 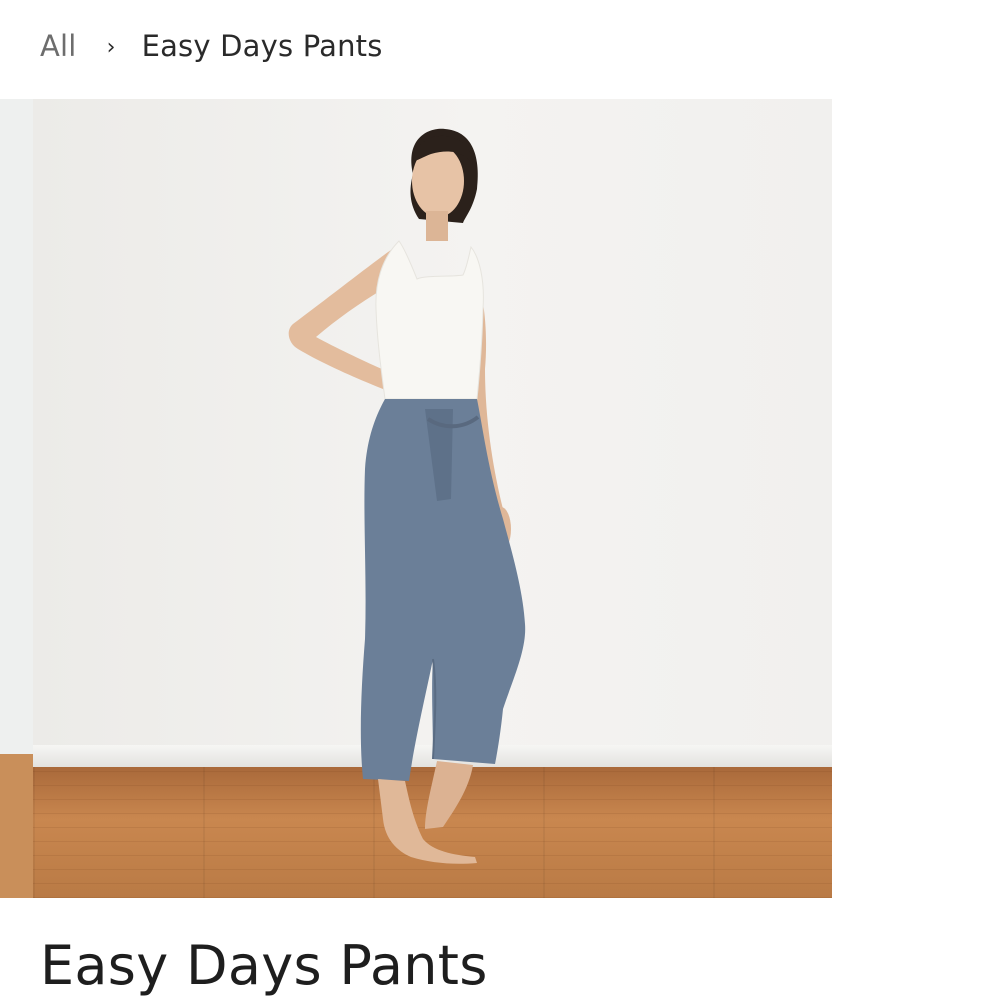 I want to click on breadcrumb: All › Easy Days Pants, so click(x=211, y=46).